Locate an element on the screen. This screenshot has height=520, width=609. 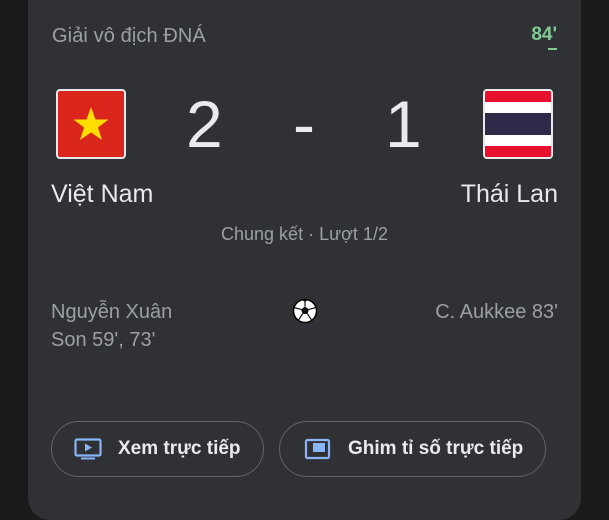
home-scorer-goals: Son 59', 73' is located at coordinates (103, 340).